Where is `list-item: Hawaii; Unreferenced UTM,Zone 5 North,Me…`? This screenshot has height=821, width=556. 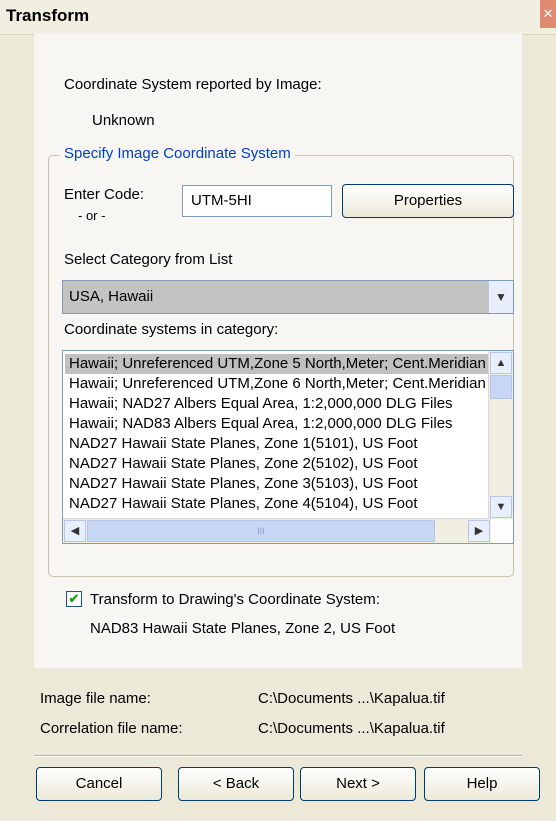 list-item: Hawaii; Unreferenced UTM,Zone 5 North,Me… is located at coordinates (277, 363).